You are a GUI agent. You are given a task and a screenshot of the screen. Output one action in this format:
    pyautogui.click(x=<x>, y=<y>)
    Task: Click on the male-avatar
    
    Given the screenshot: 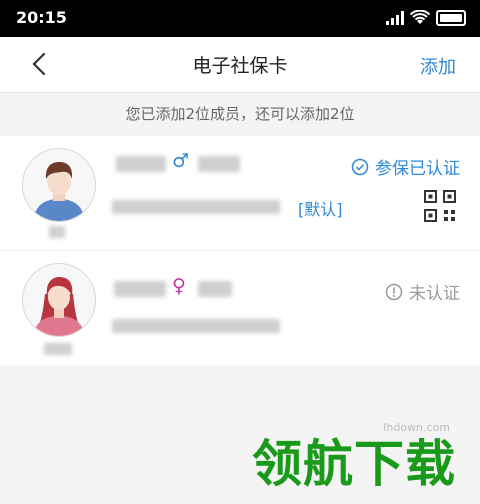 What is the action you would take?
    pyautogui.click(x=59, y=185)
    